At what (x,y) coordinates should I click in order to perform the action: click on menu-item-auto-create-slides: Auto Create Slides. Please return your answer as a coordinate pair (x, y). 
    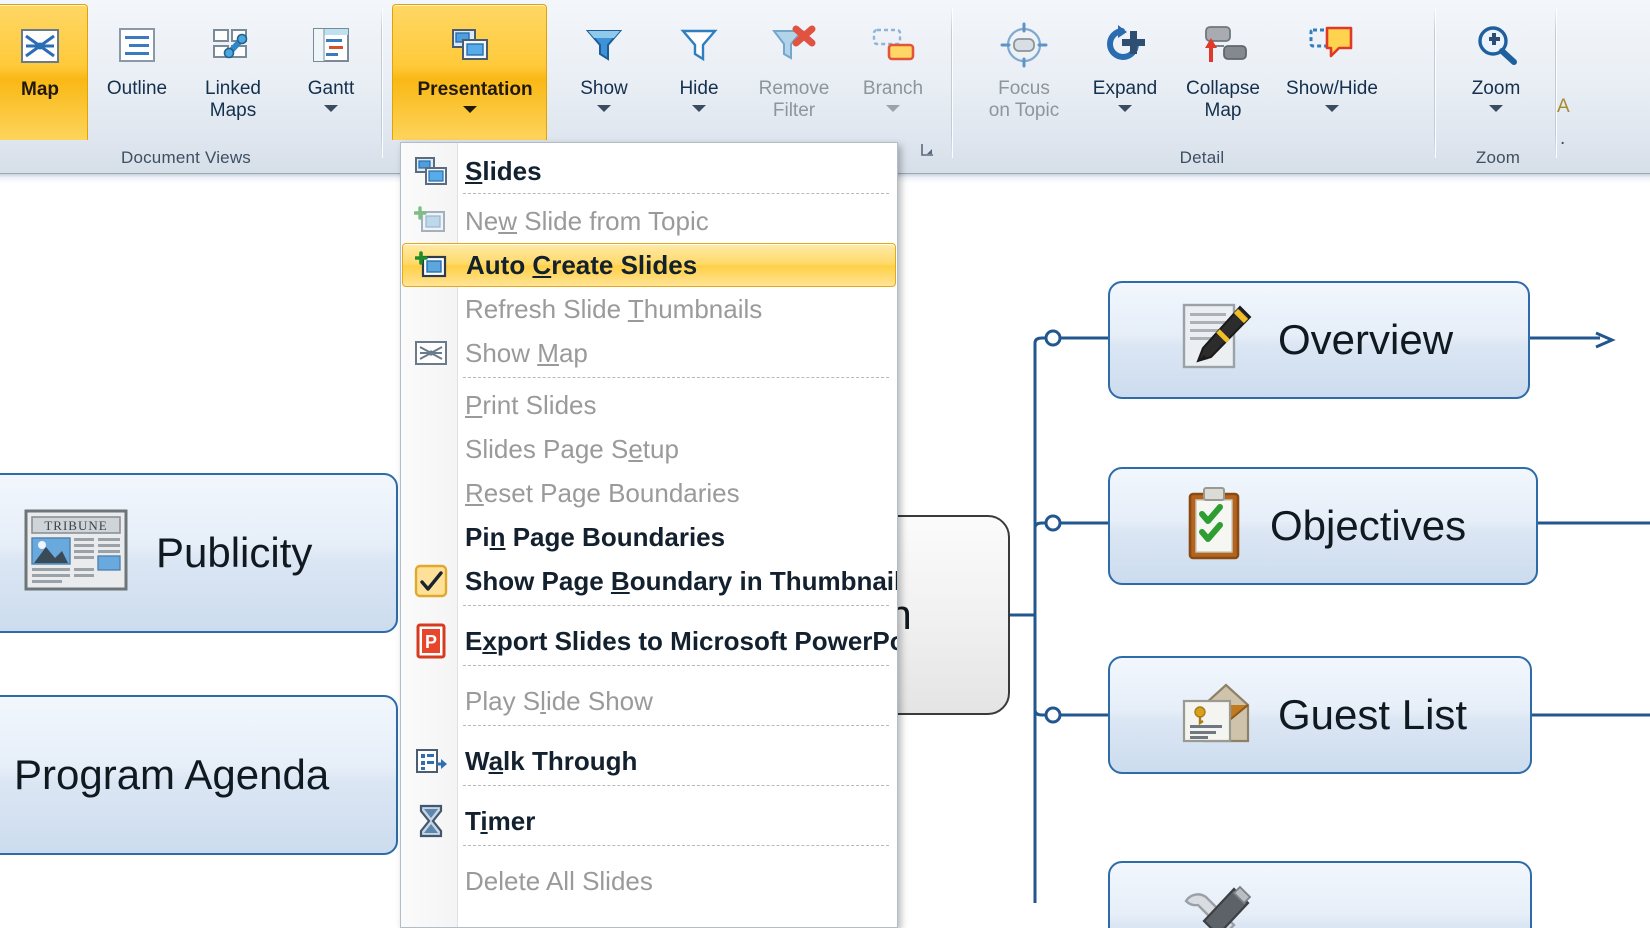
    Looking at the image, I should click on (649, 265).